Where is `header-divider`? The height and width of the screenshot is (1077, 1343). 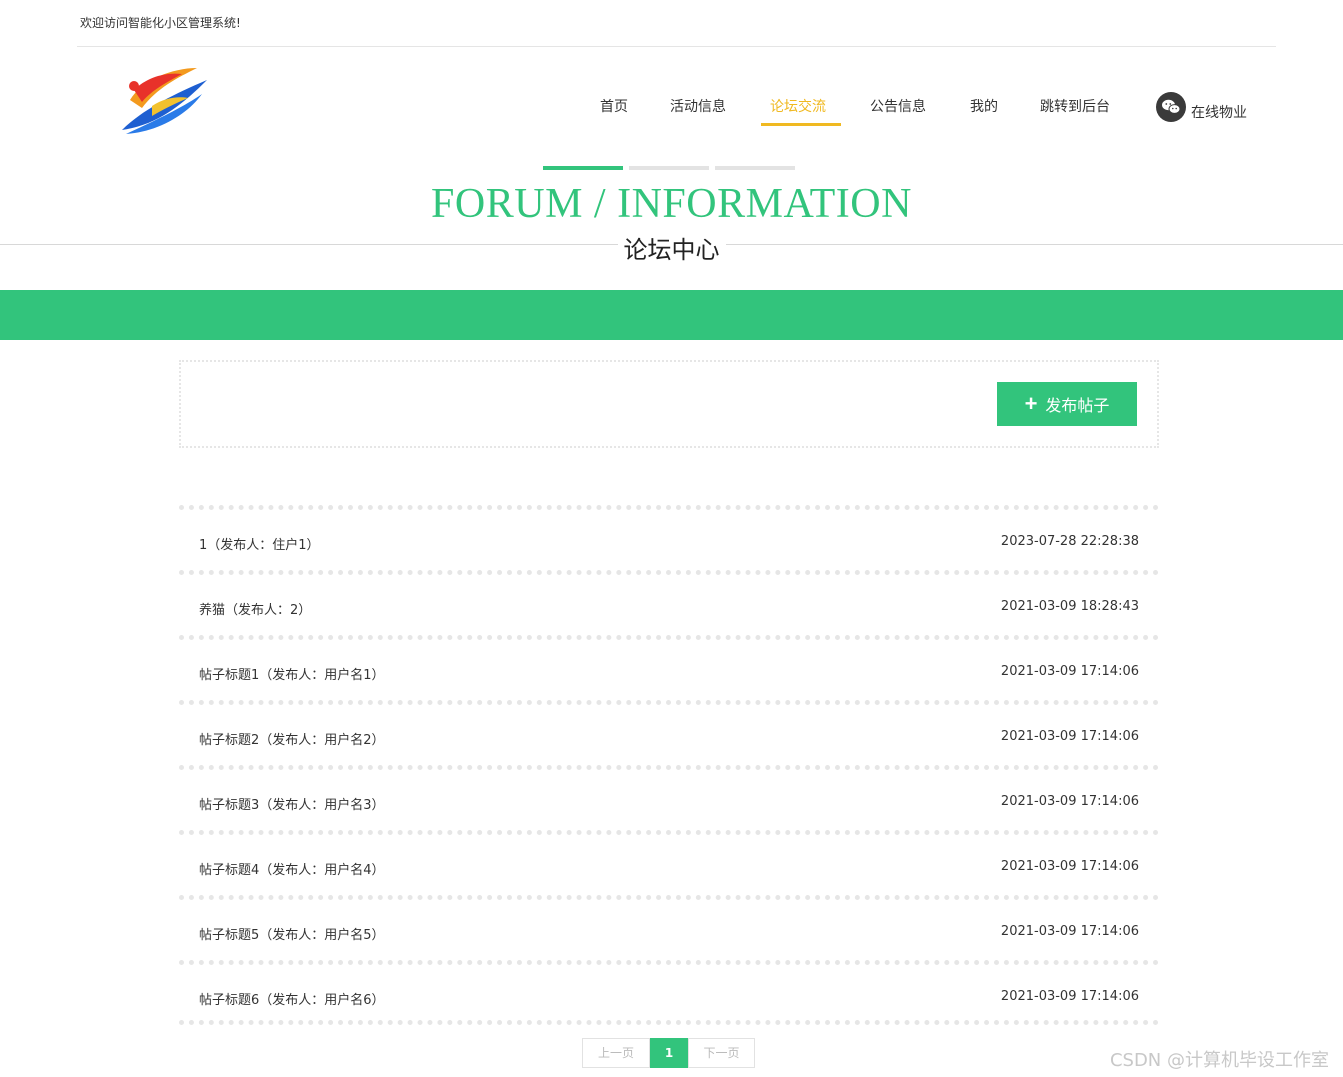 header-divider is located at coordinates (676, 46).